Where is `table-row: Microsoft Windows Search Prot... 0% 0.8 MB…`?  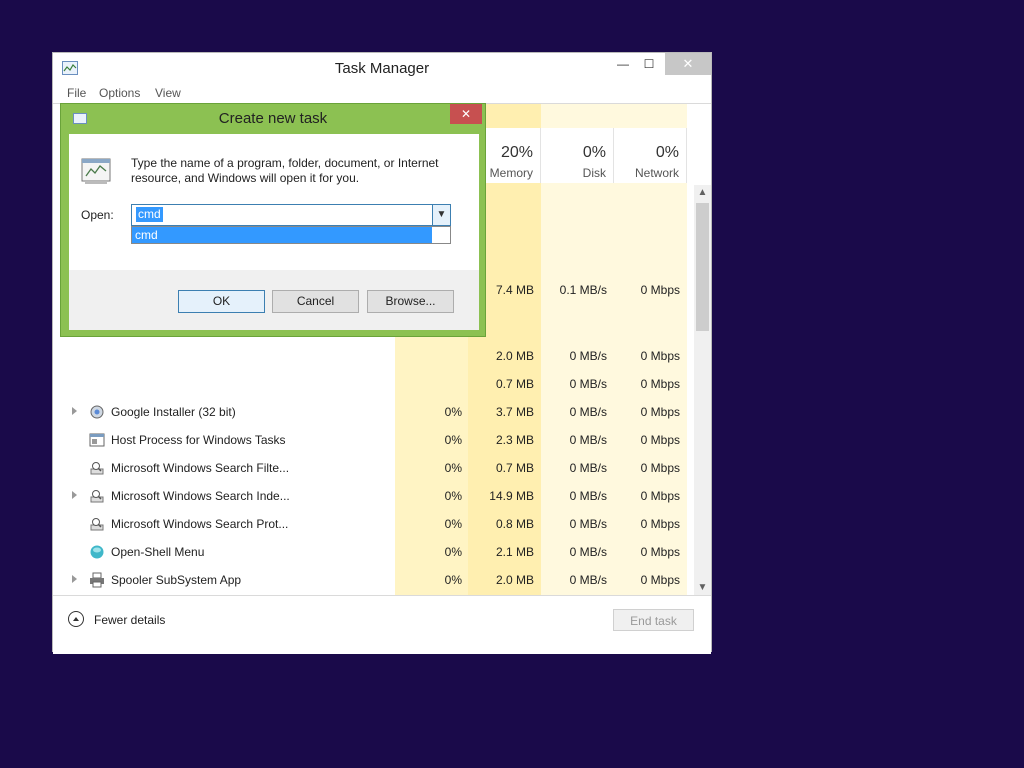 table-row: Microsoft Windows Search Prot... 0% 0.8 MB… is located at coordinates (373, 524).